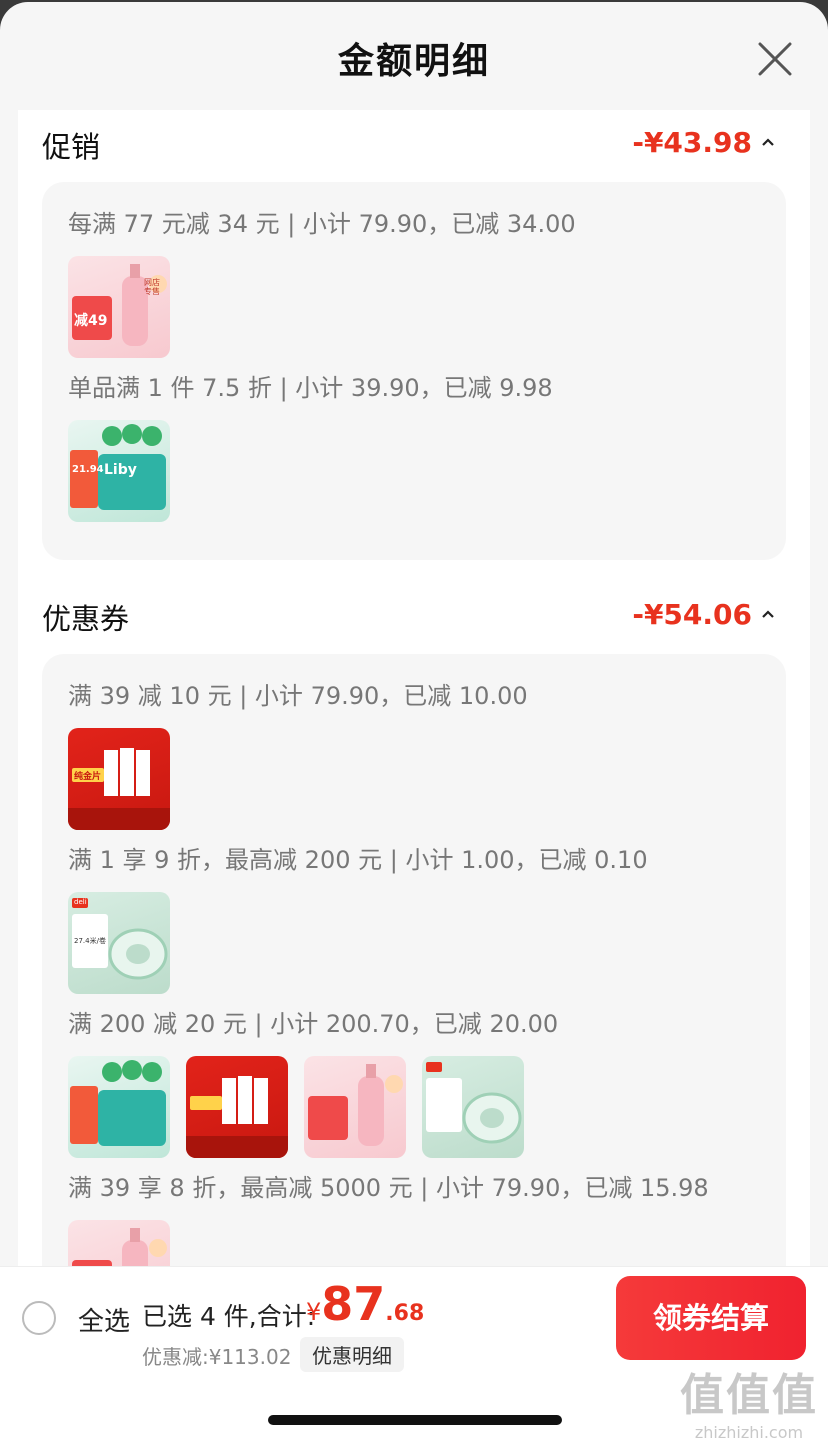 The height and width of the screenshot is (1438, 828). I want to click on thumb-tag: 网店专售, so click(152, 287).